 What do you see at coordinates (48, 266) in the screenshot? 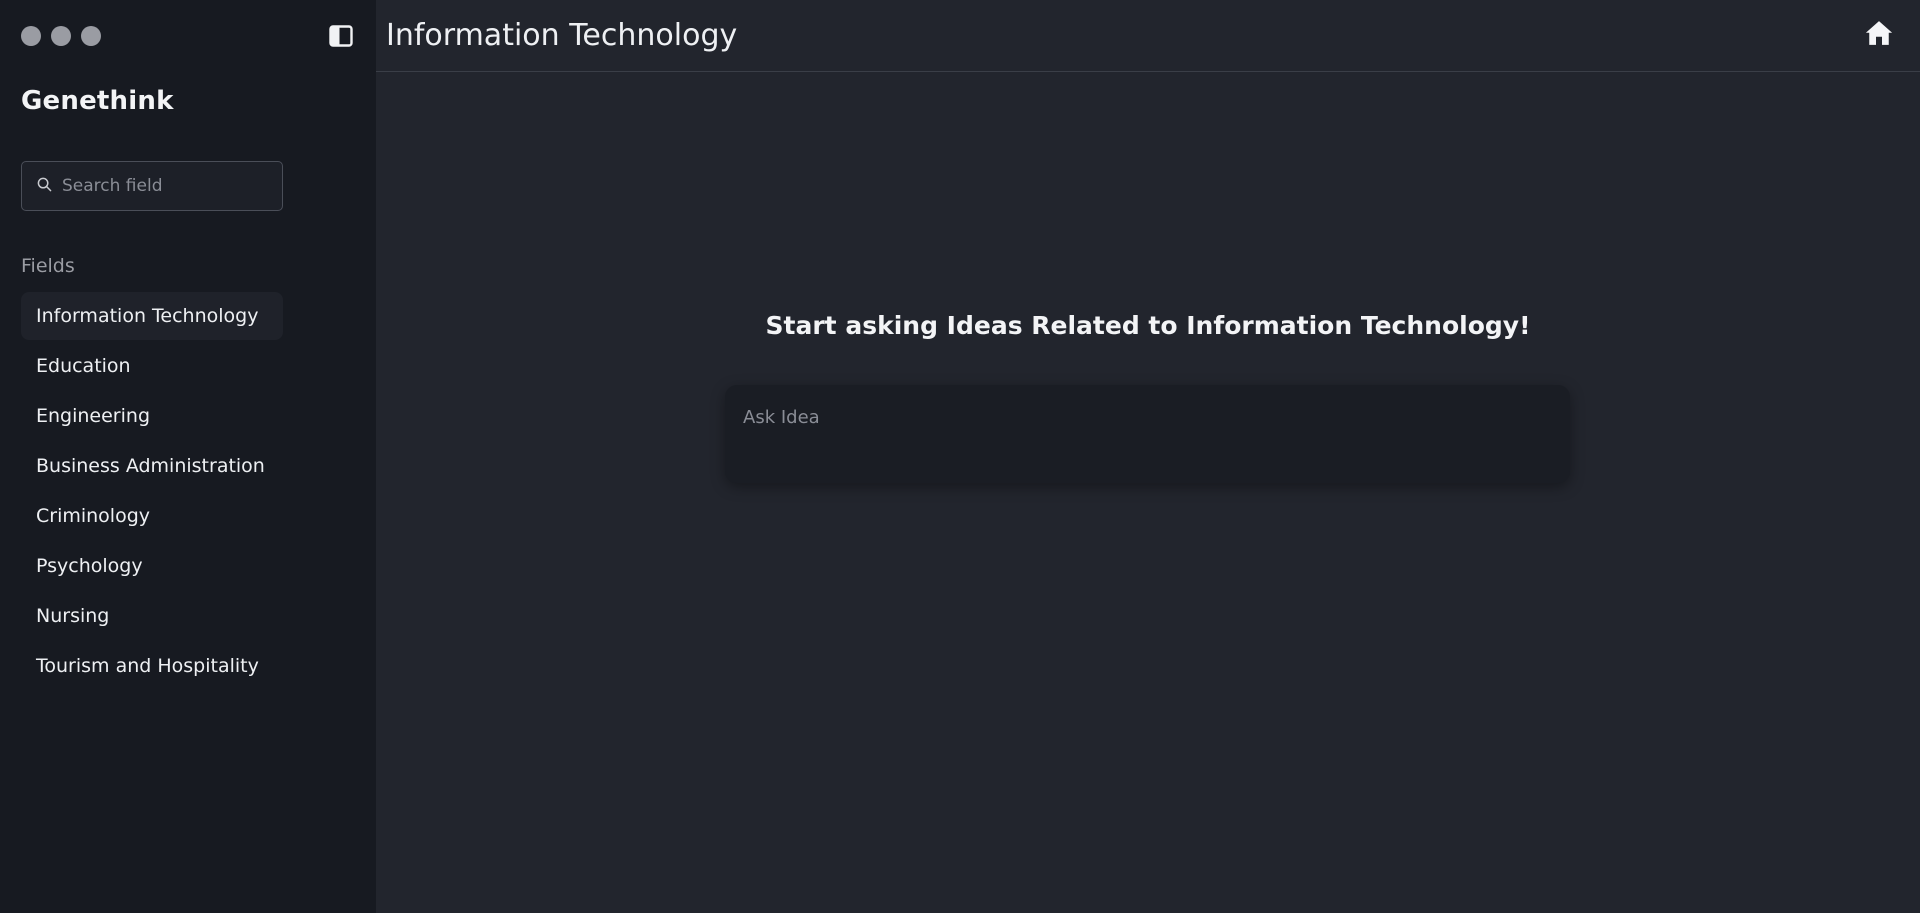
I see `fields-section-label: Fields` at bounding box center [48, 266].